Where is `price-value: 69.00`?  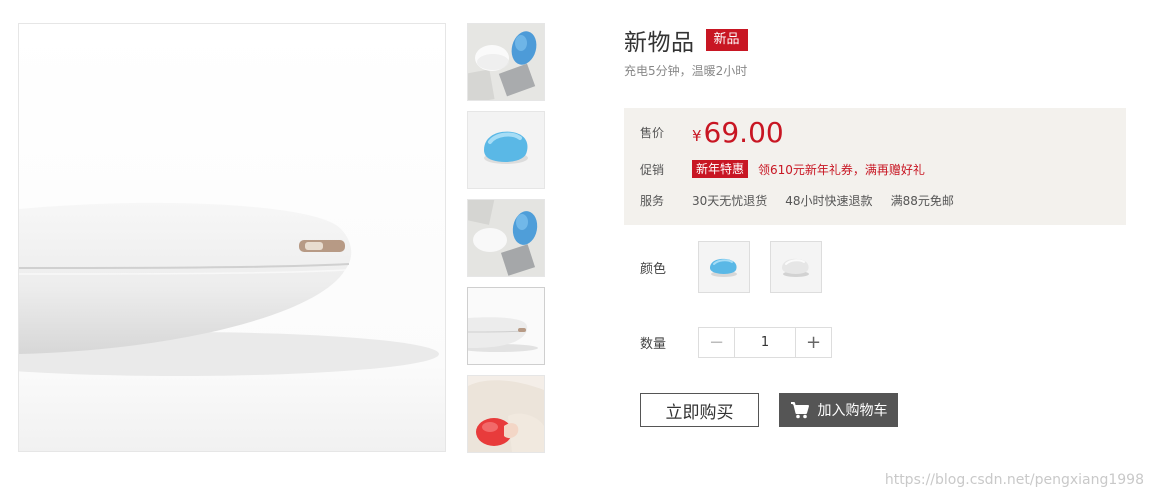 price-value: 69.00 is located at coordinates (743, 132).